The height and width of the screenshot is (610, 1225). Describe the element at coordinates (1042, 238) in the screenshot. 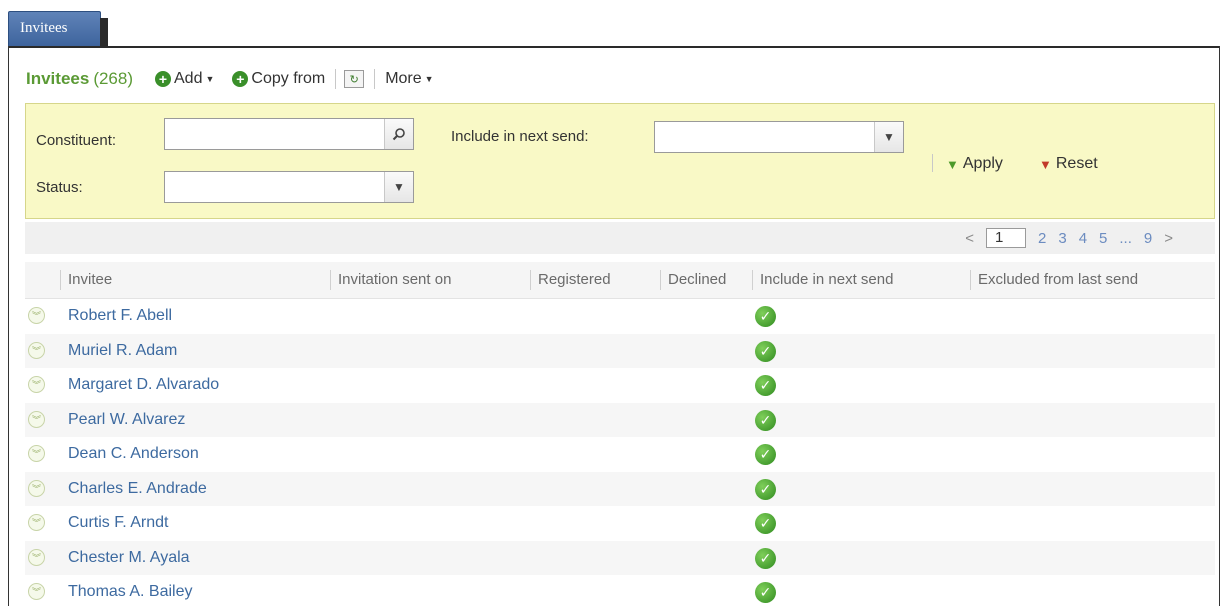

I see `page-link: 2` at that location.